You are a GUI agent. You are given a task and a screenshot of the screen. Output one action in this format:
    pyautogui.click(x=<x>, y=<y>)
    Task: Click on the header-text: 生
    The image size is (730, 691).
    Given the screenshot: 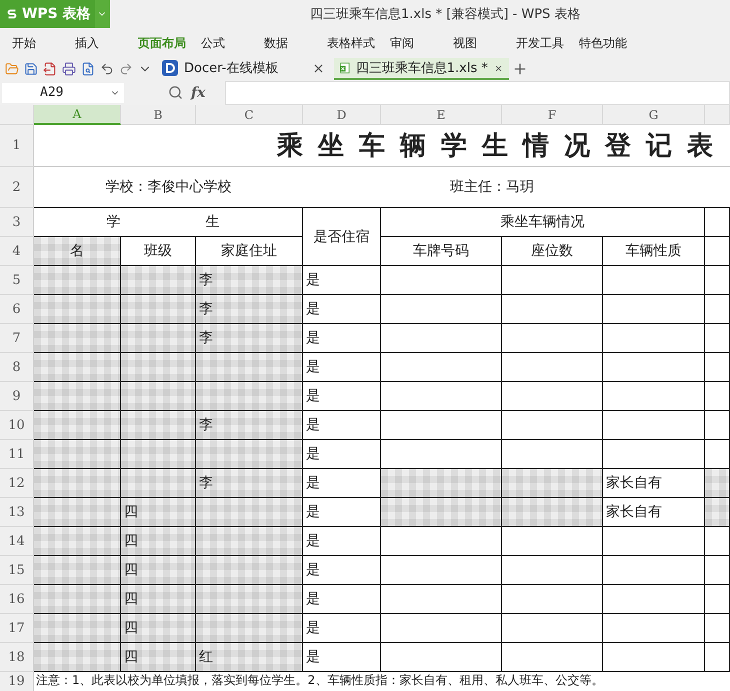 What is the action you would take?
    pyautogui.click(x=213, y=222)
    